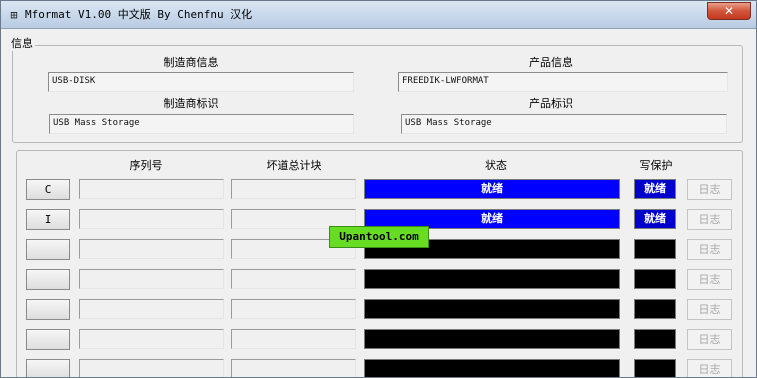  Describe the element at coordinates (22, 44) in the screenshot. I see `info-group-label: 信息` at that location.